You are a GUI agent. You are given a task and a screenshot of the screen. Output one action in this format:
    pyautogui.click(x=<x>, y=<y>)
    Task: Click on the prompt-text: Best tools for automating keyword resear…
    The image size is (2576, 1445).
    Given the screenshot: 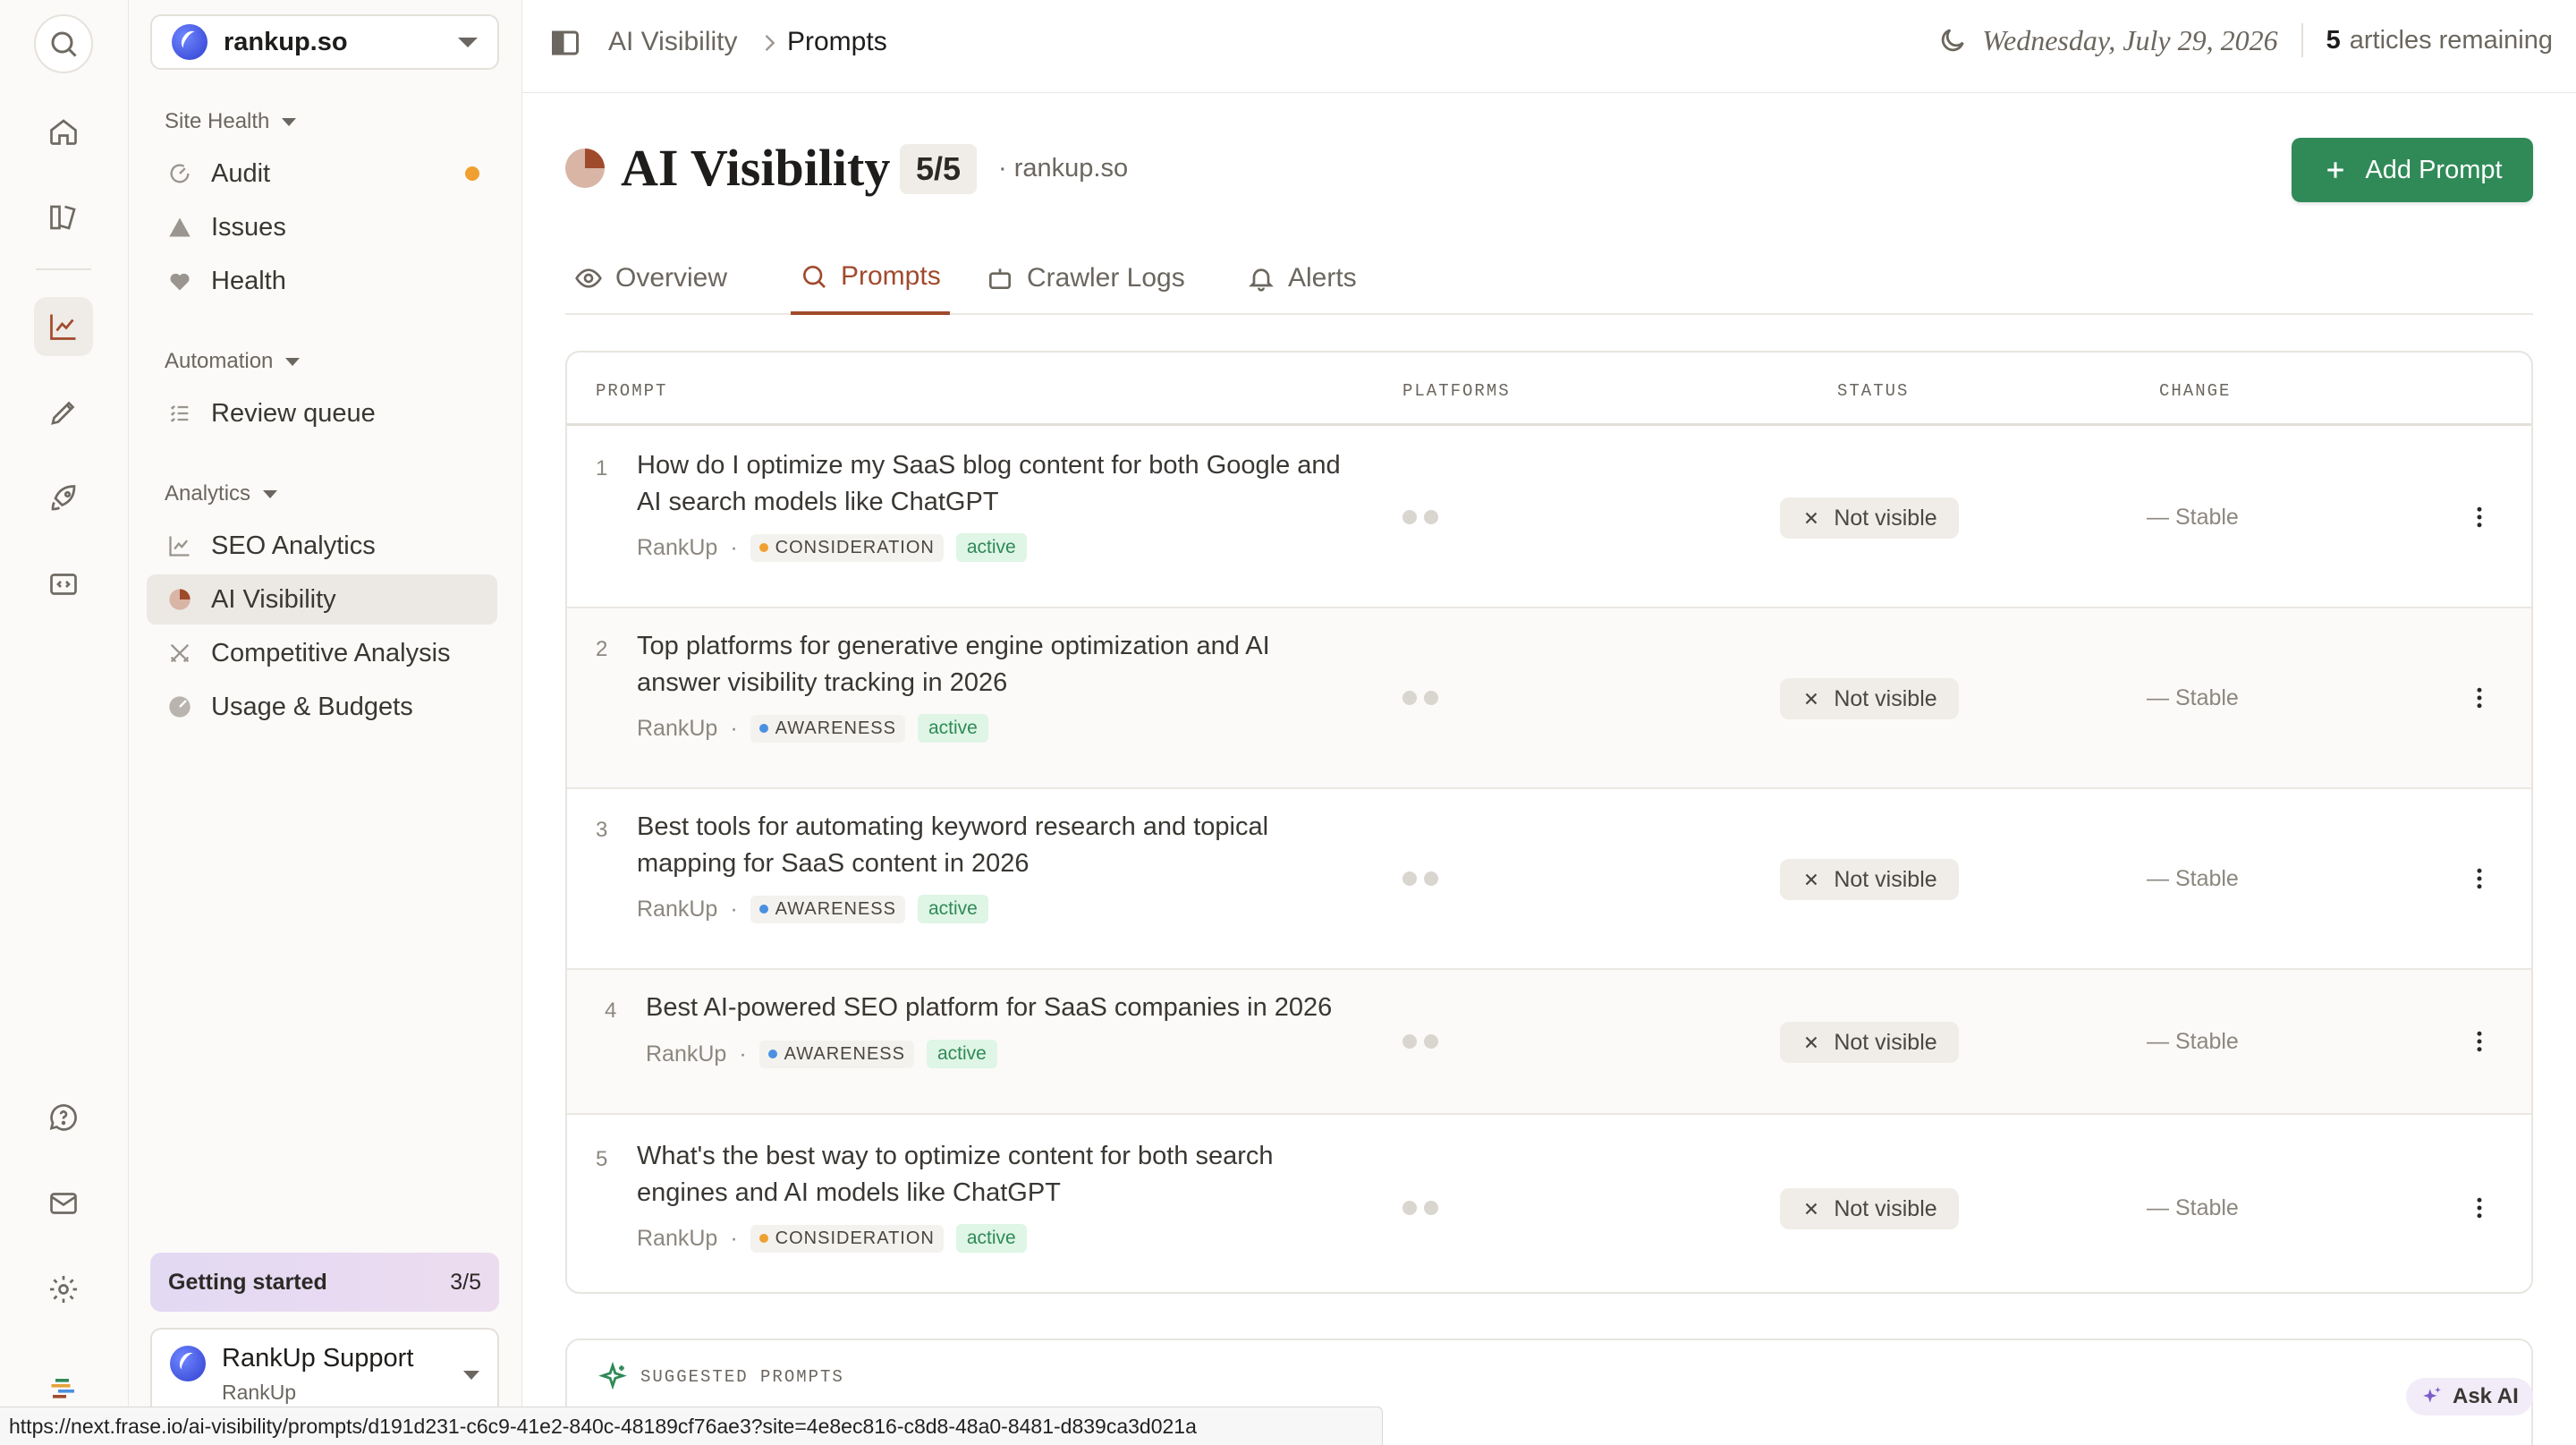 What is the action you would take?
    pyautogui.click(x=1003, y=845)
    